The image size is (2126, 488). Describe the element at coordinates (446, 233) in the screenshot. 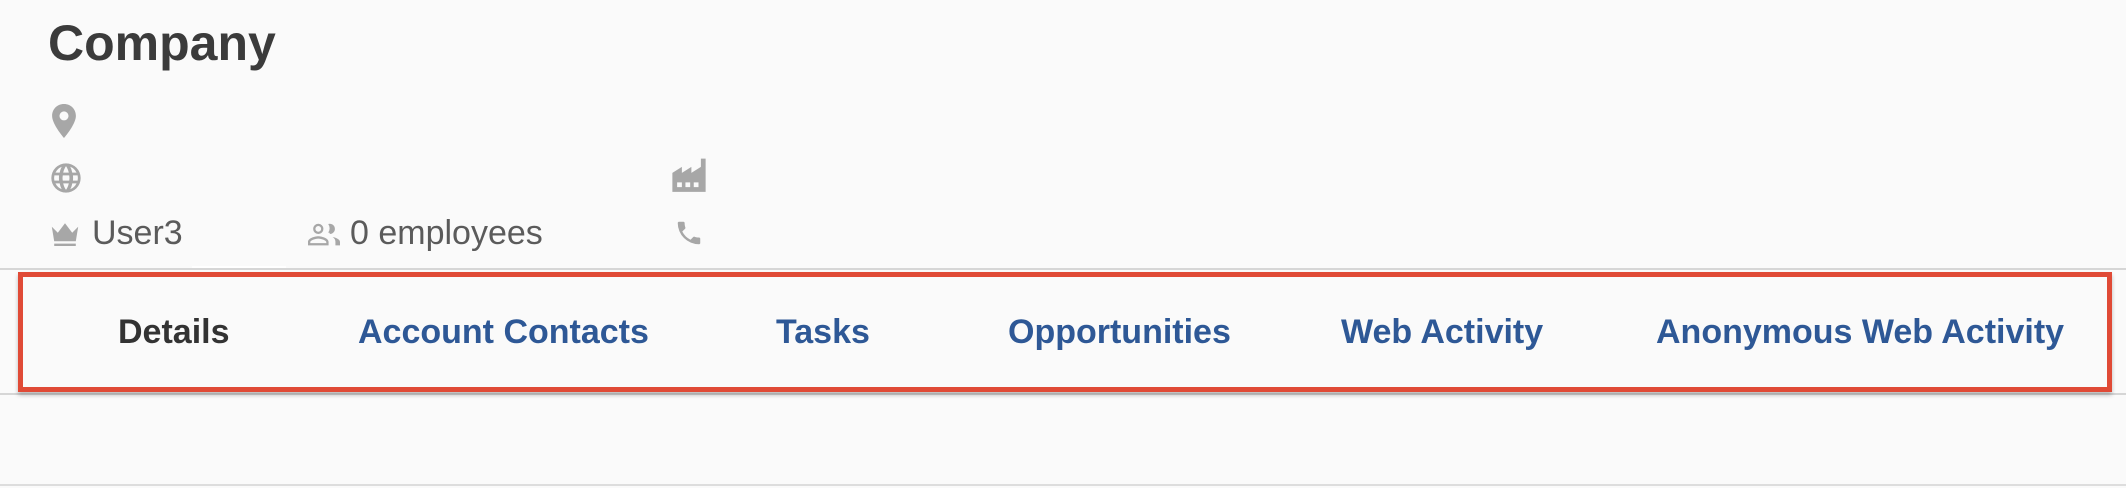

I see `employee-count: 0 employees` at that location.